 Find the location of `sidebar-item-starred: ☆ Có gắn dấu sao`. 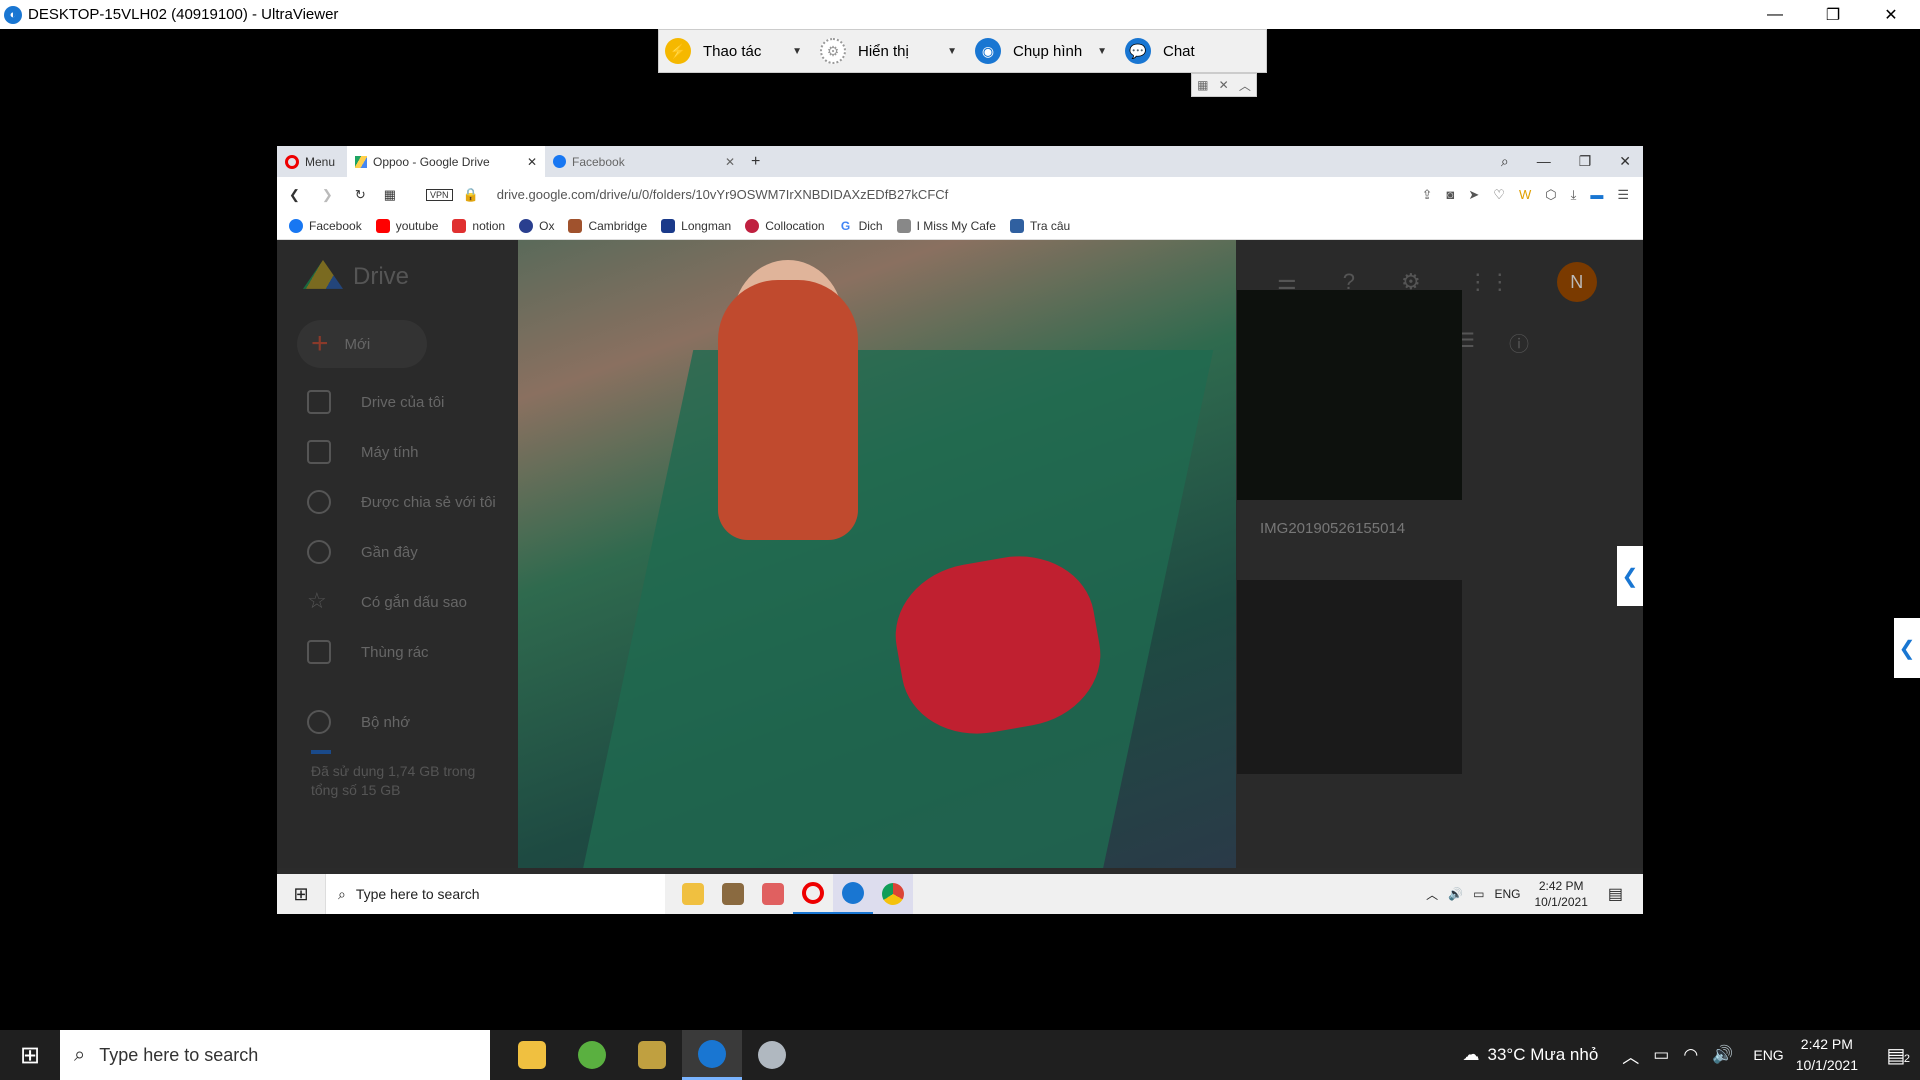

sidebar-item-starred: ☆ Có gắn dấu sao is located at coordinates (387, 602).